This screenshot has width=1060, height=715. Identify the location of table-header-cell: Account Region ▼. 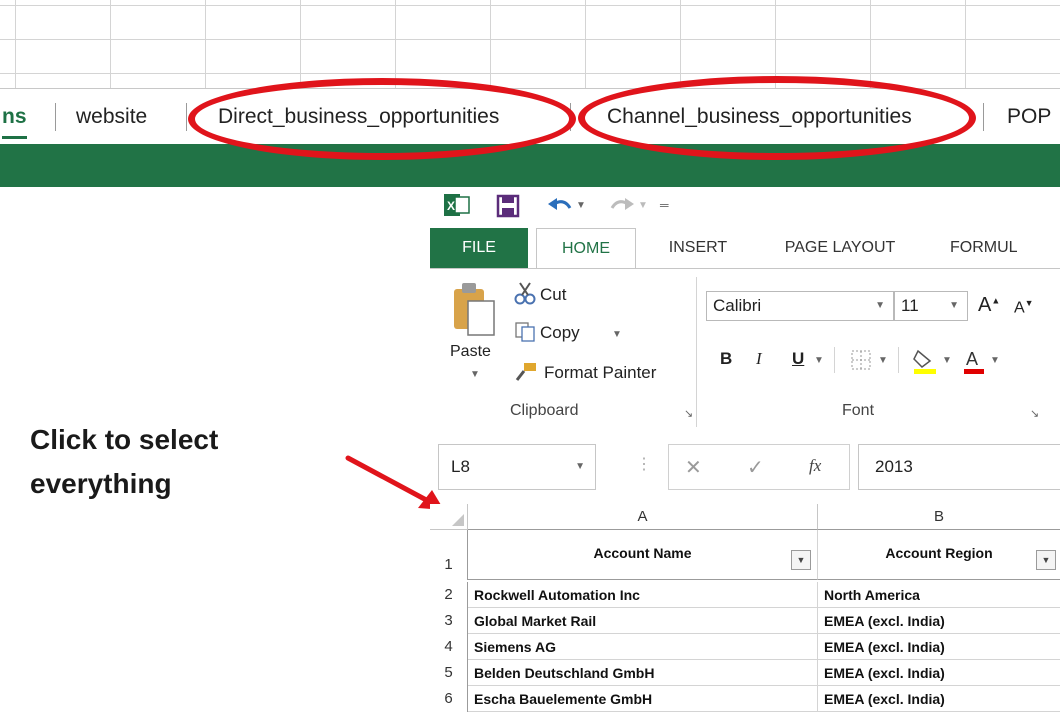
(939, 555).